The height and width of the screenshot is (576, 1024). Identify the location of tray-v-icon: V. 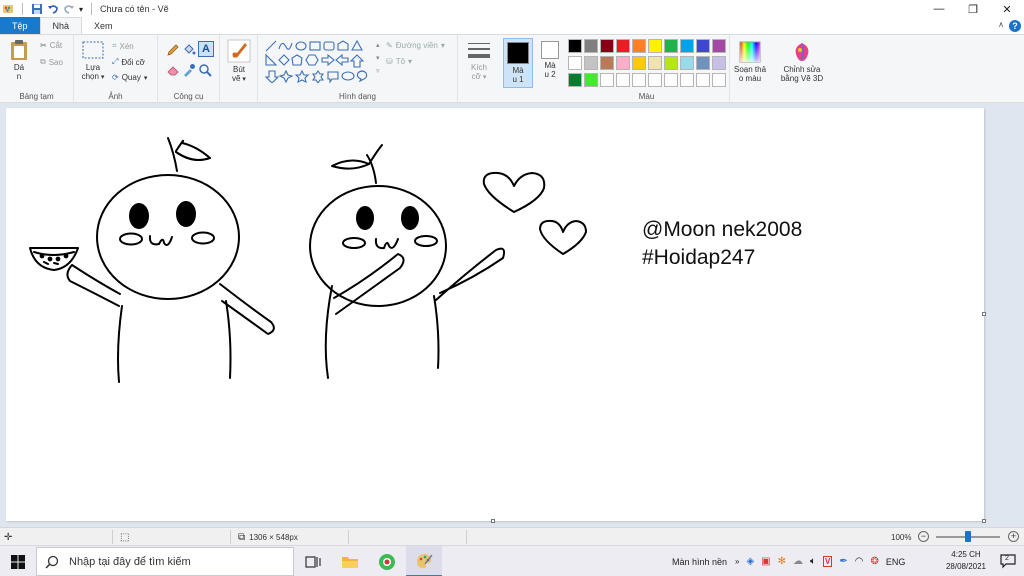
(828, 561).